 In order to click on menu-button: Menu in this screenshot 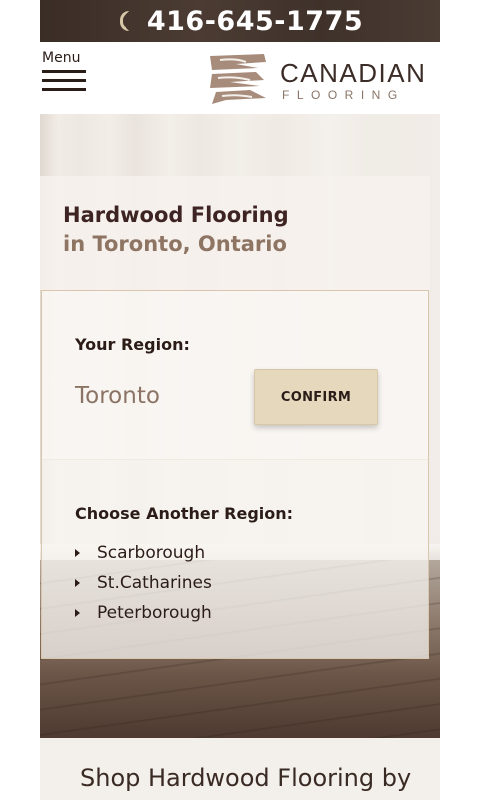, I will do `click(65, 73)`.